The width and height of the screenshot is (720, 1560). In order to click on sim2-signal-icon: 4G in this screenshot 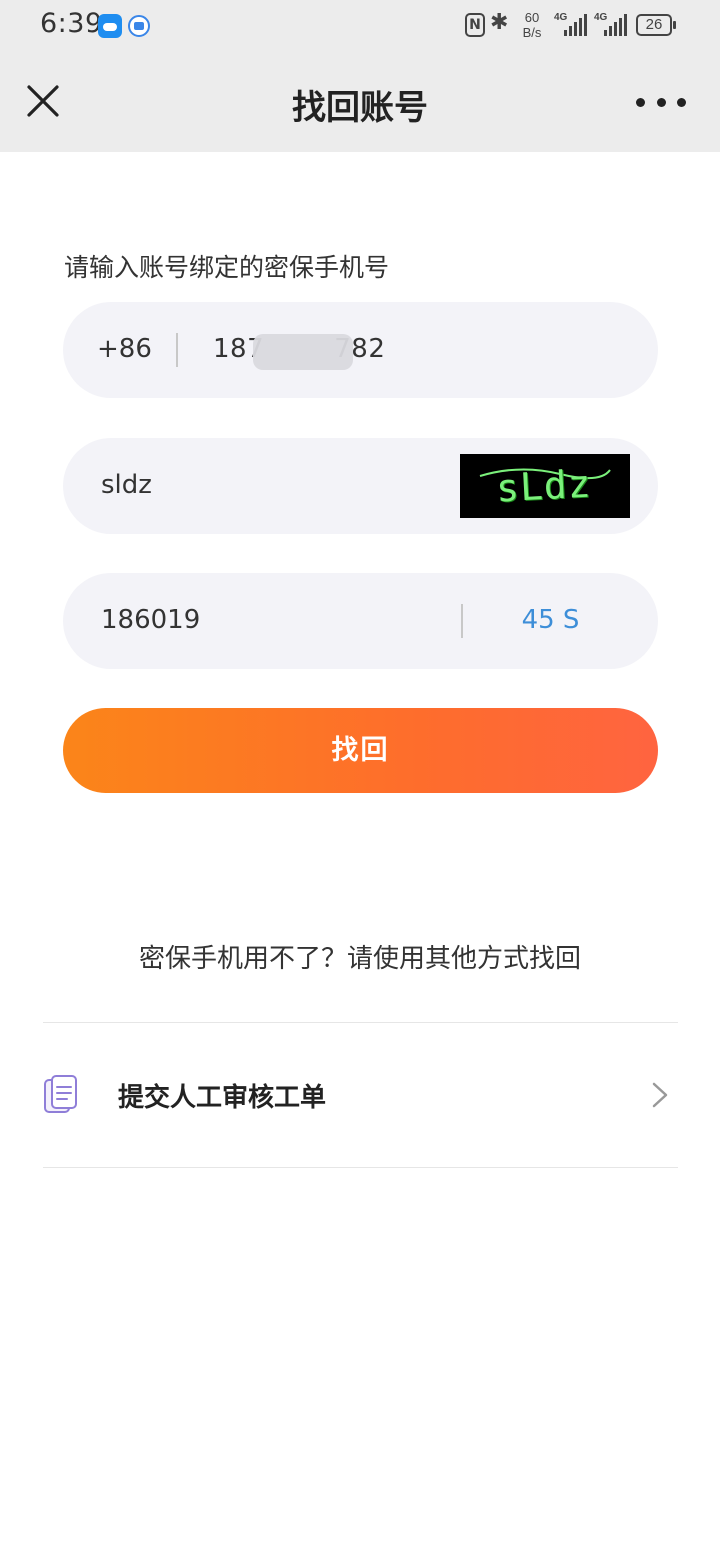, I will do `click(612, 24)`.